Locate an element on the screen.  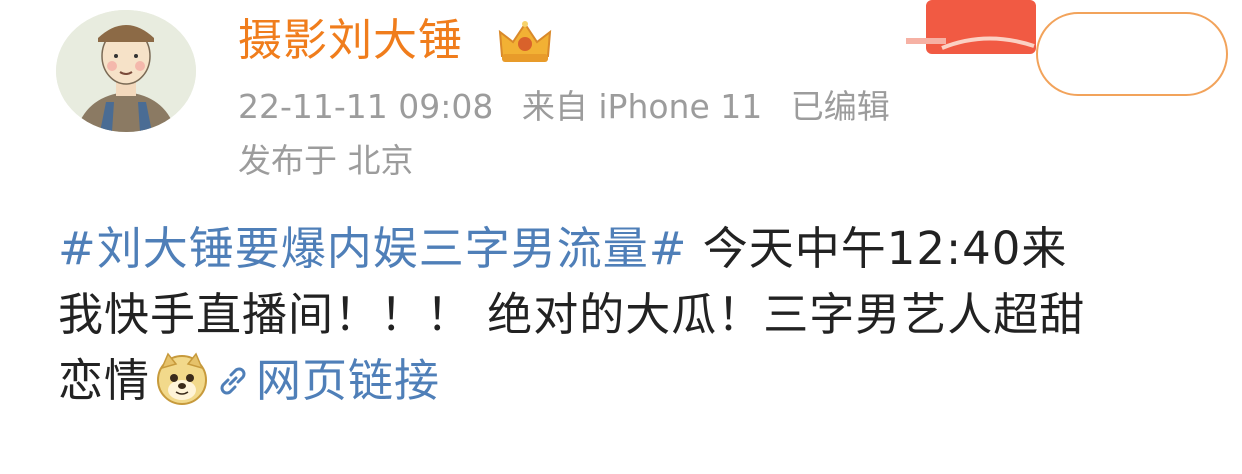
crown-badge-icon is located at coordinates (525, 42).